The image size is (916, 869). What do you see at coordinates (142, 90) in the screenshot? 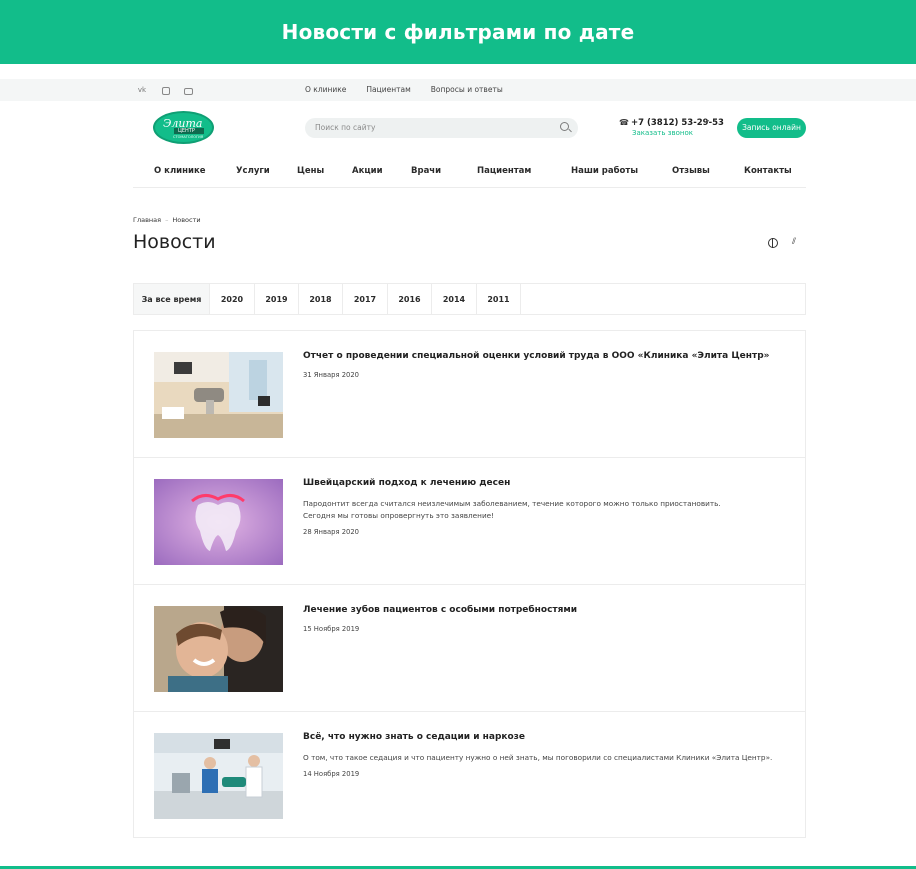
I see `vk-icon: vk` at bounding box center [142, 90].